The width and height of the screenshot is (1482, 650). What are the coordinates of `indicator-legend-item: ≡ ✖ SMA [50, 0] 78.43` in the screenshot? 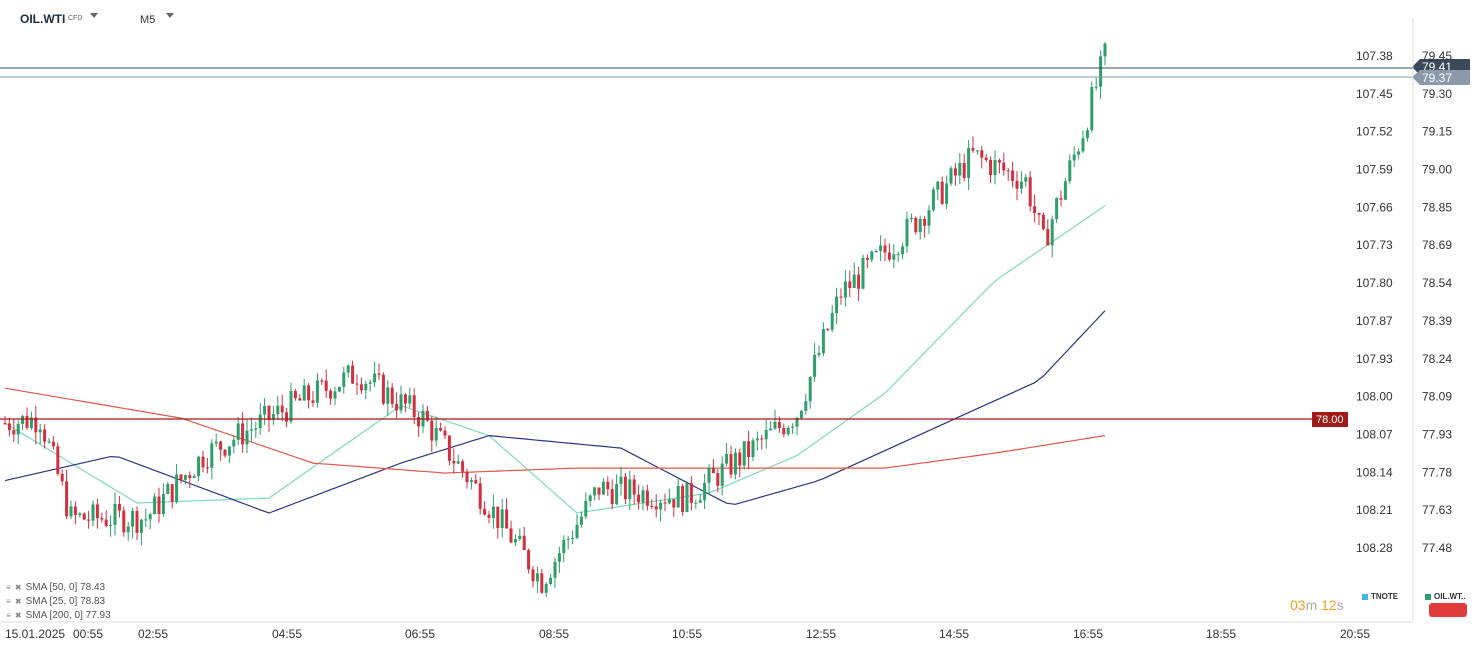 It's located at (55, 587).